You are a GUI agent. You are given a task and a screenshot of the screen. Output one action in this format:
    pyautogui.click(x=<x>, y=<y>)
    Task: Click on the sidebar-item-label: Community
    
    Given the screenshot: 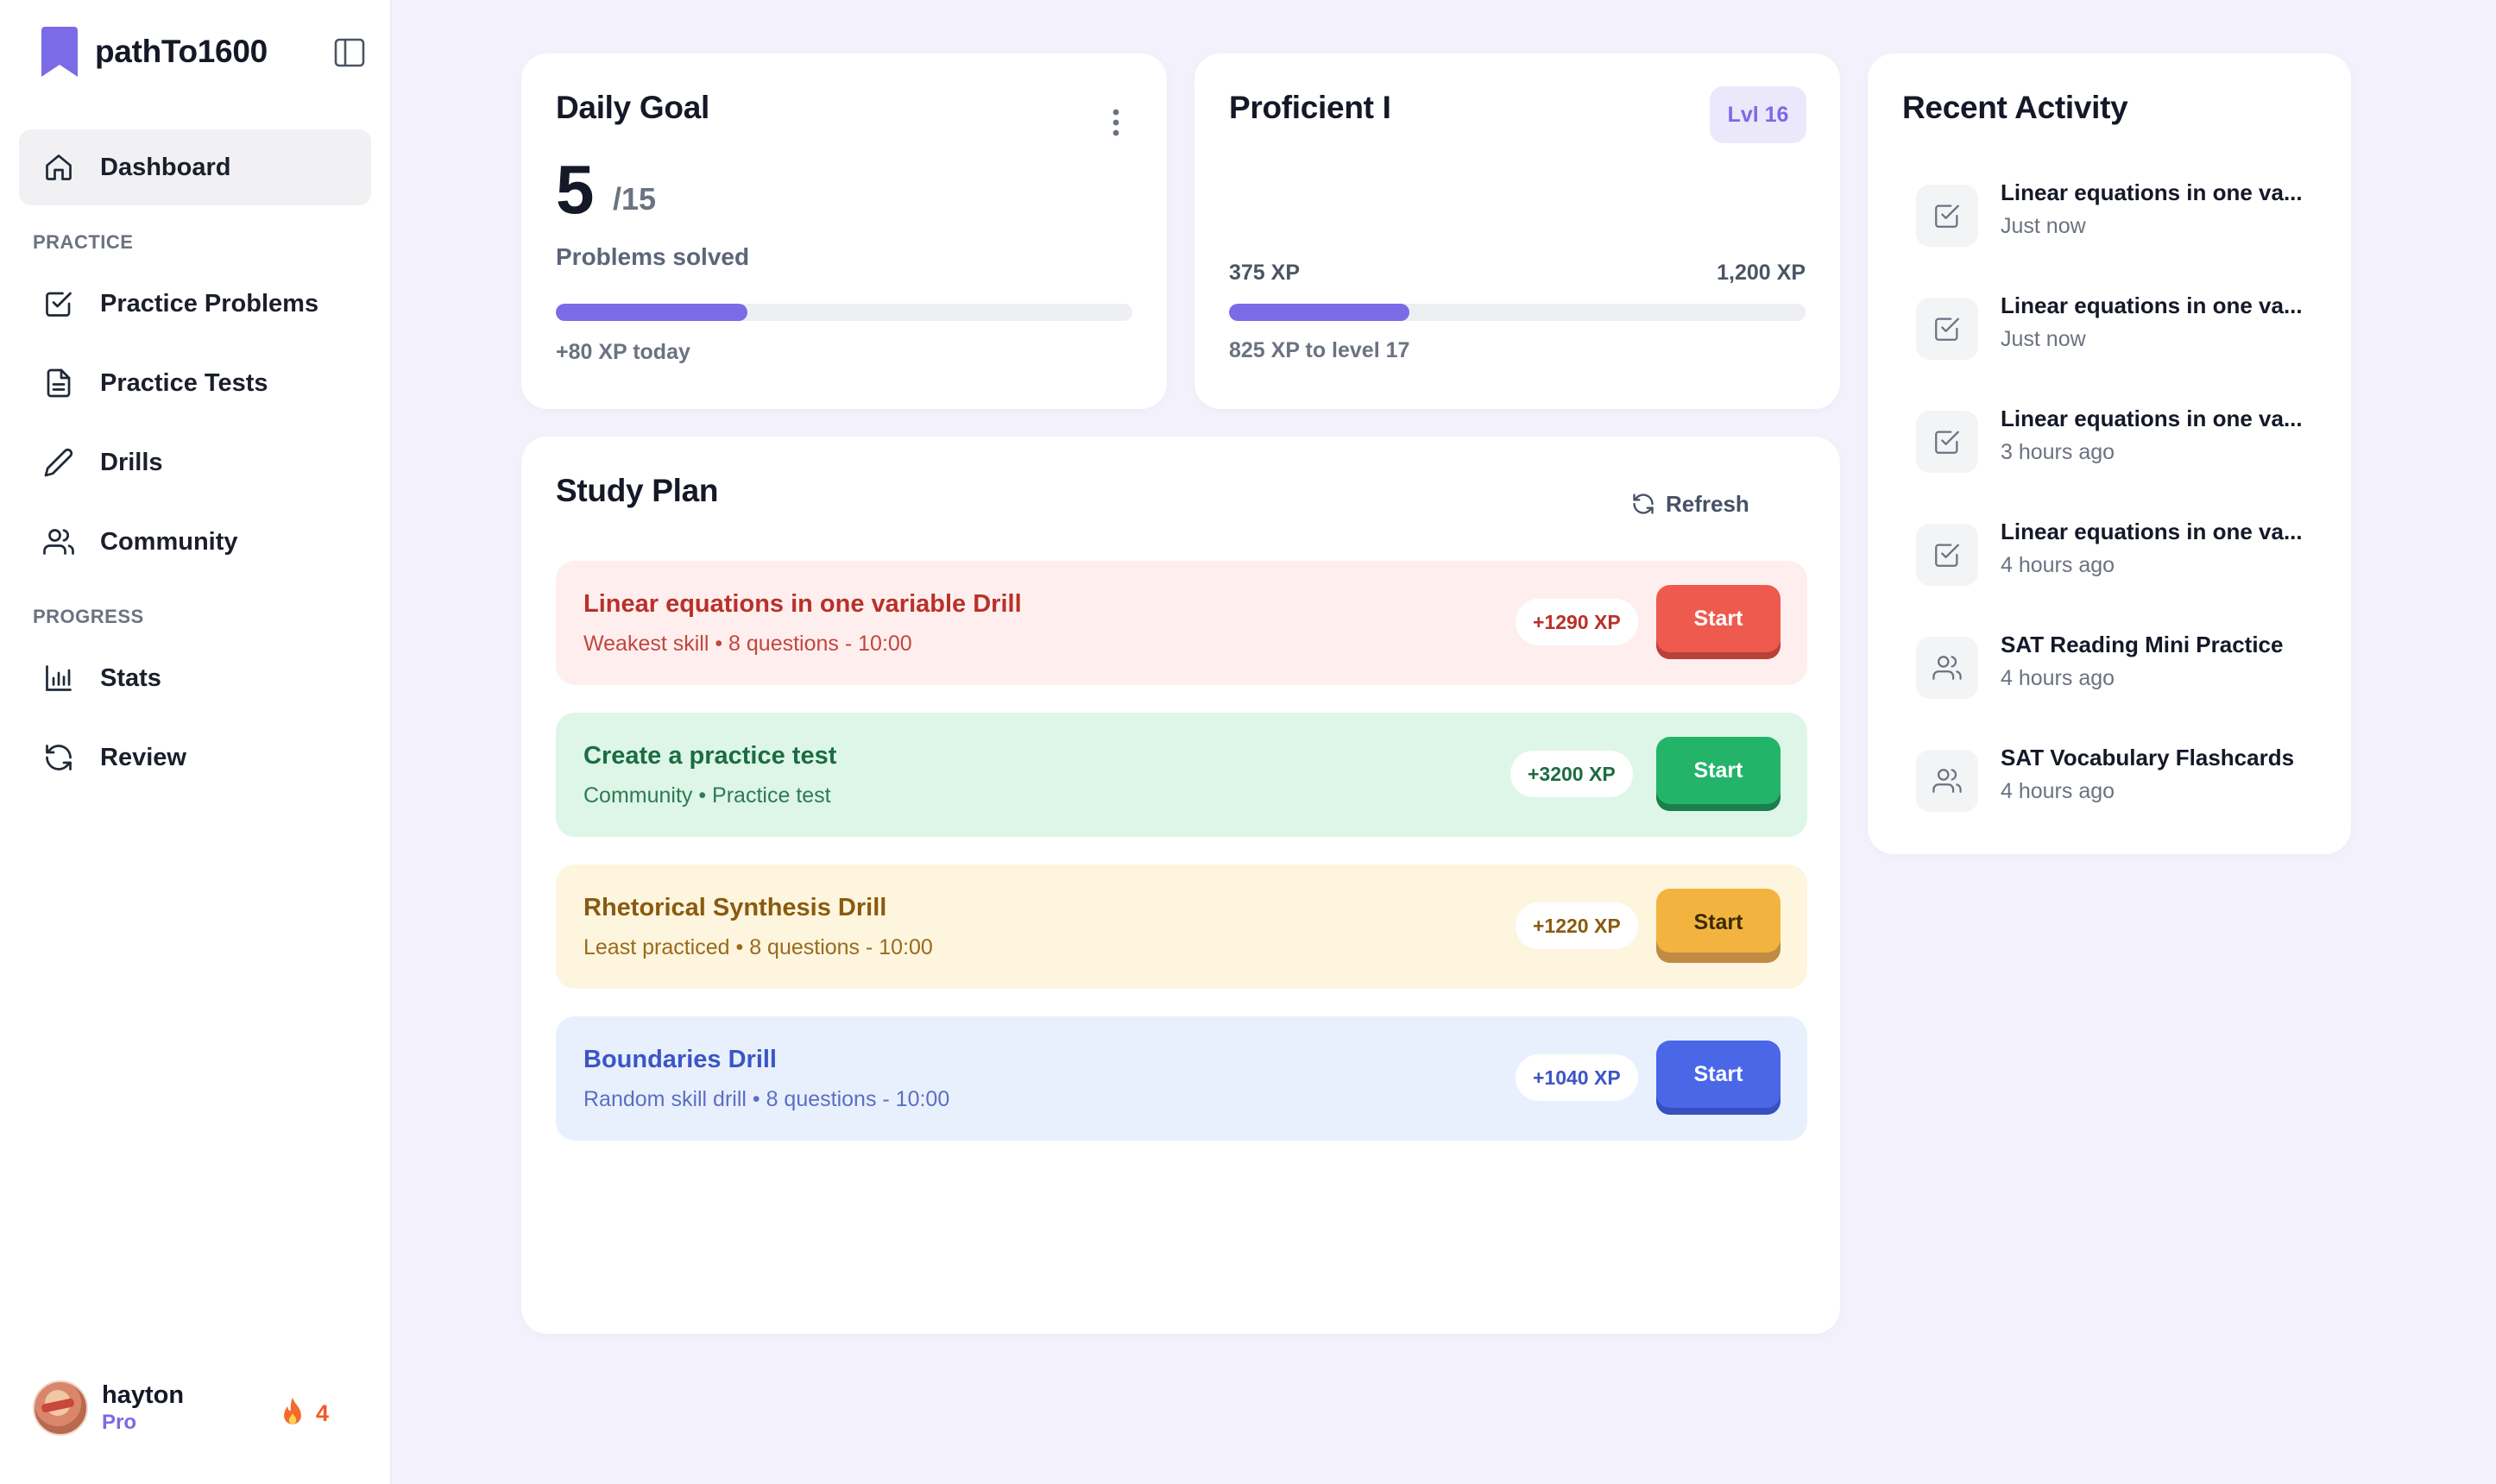 What is the action you would take?
    pyautogui.click(x=169, y=541)
    